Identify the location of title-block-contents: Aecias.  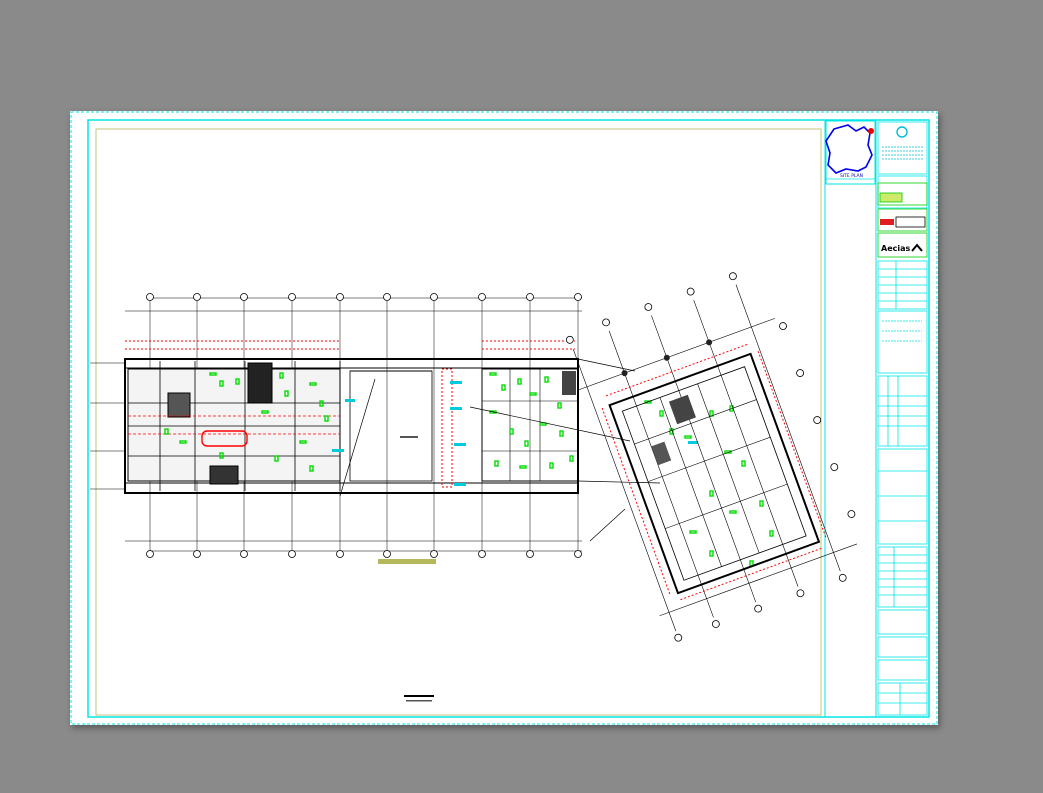
(902, 418).